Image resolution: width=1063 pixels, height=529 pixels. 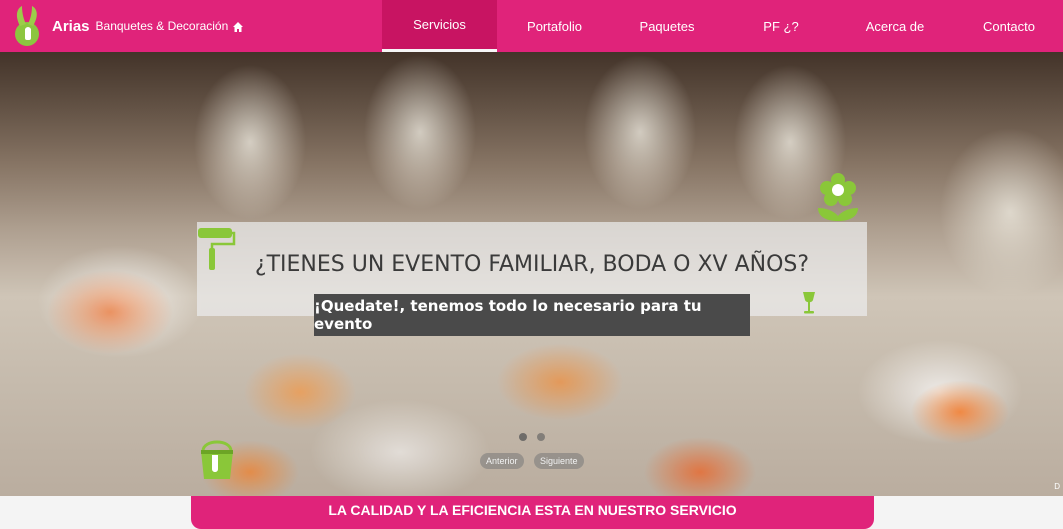 I want to click on paint-roller-icon, so click(x=216, y=251).